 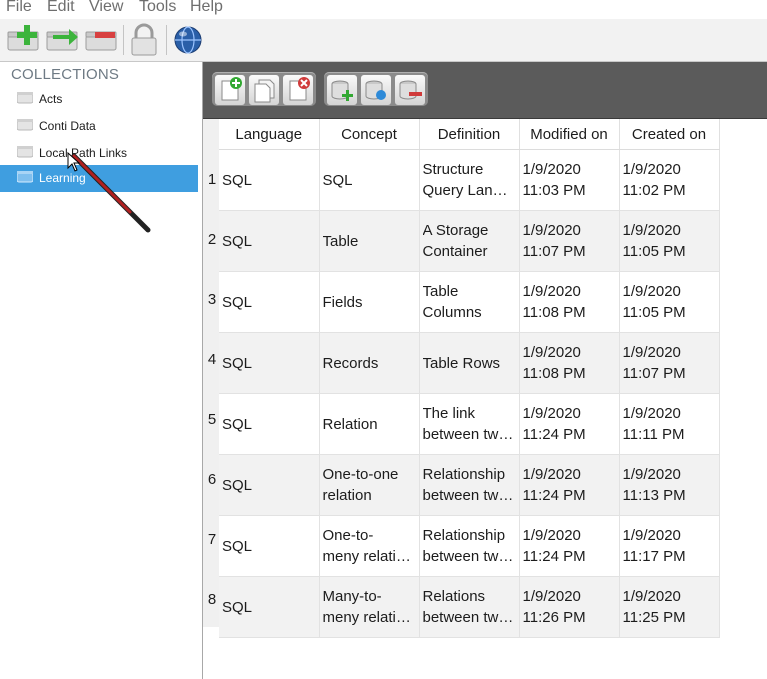 I want to click on add-record-icon, so click(x=231, y=89).